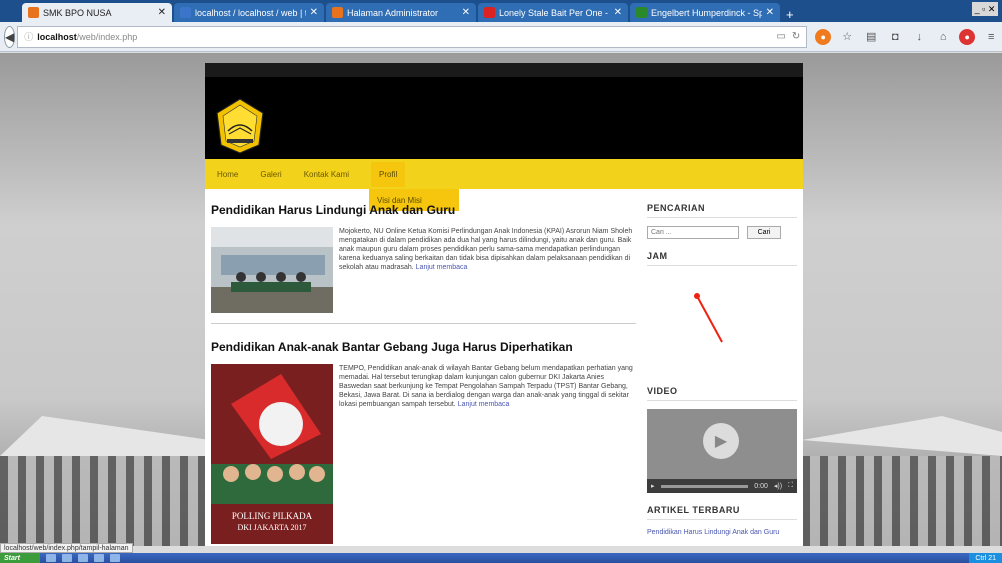 This screenshot has width=1002, height=563. I want to click on menu-item-kontak: Kontak Kami, so click(326, 174).